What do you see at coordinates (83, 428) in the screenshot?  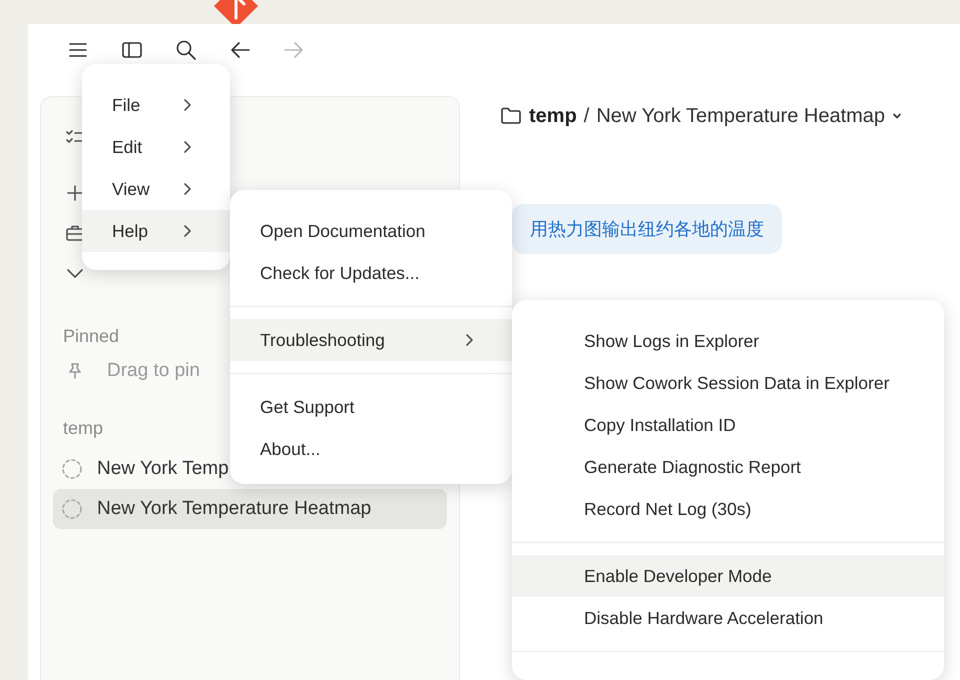 I see `section-heading: temp` at bounding box center [83, 428].